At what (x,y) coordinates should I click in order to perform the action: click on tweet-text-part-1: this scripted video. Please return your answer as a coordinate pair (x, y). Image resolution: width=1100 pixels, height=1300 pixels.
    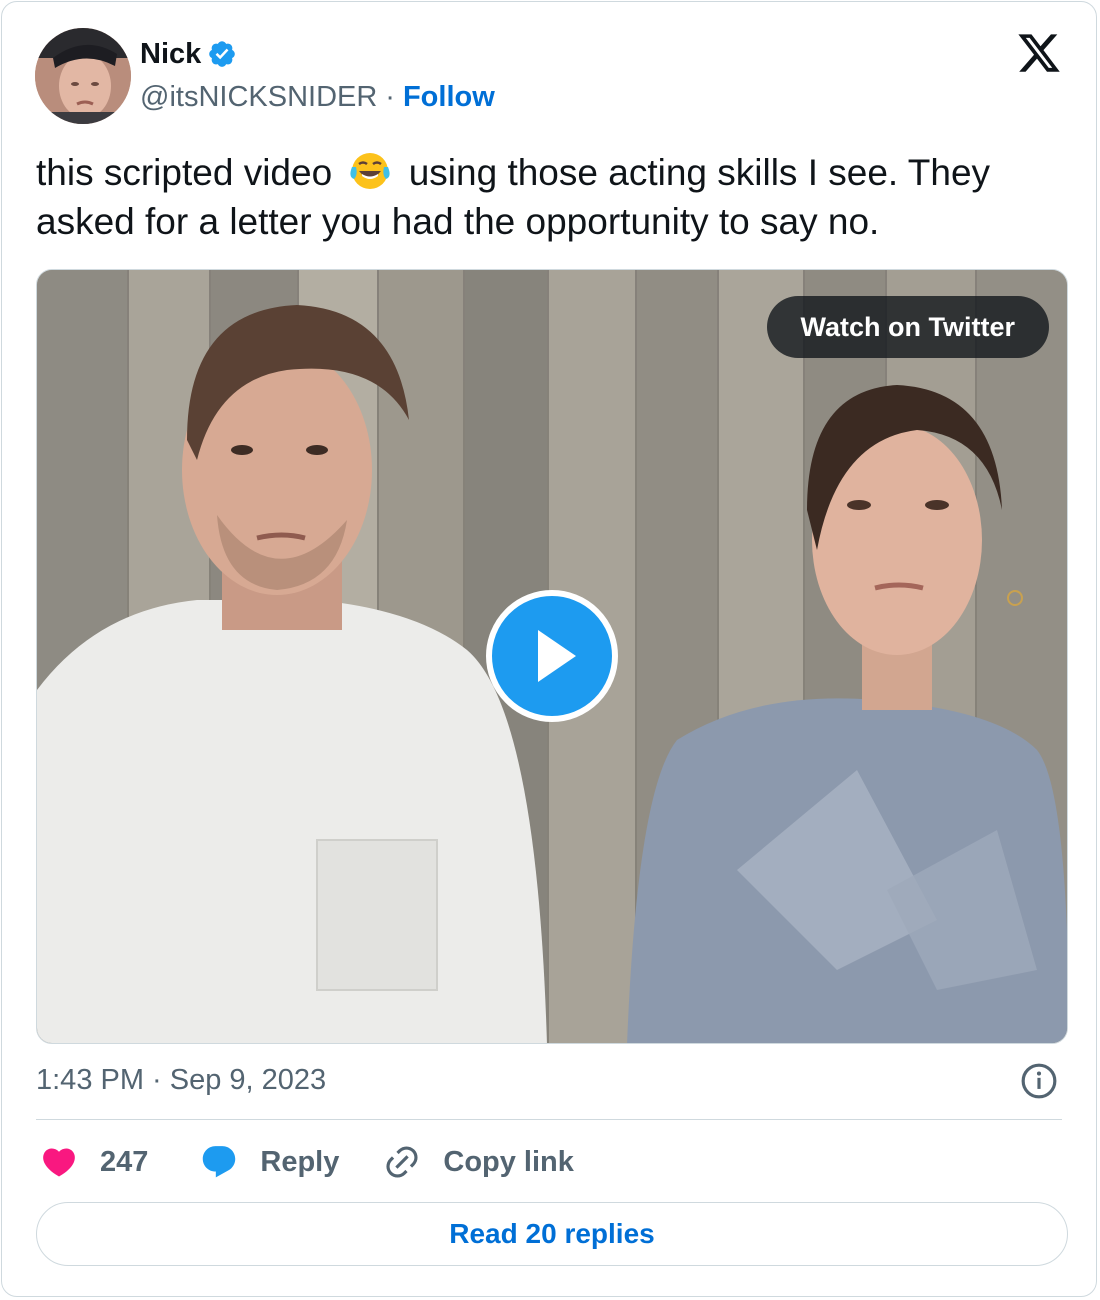
    Looking at the image, I should click on (184, 172).